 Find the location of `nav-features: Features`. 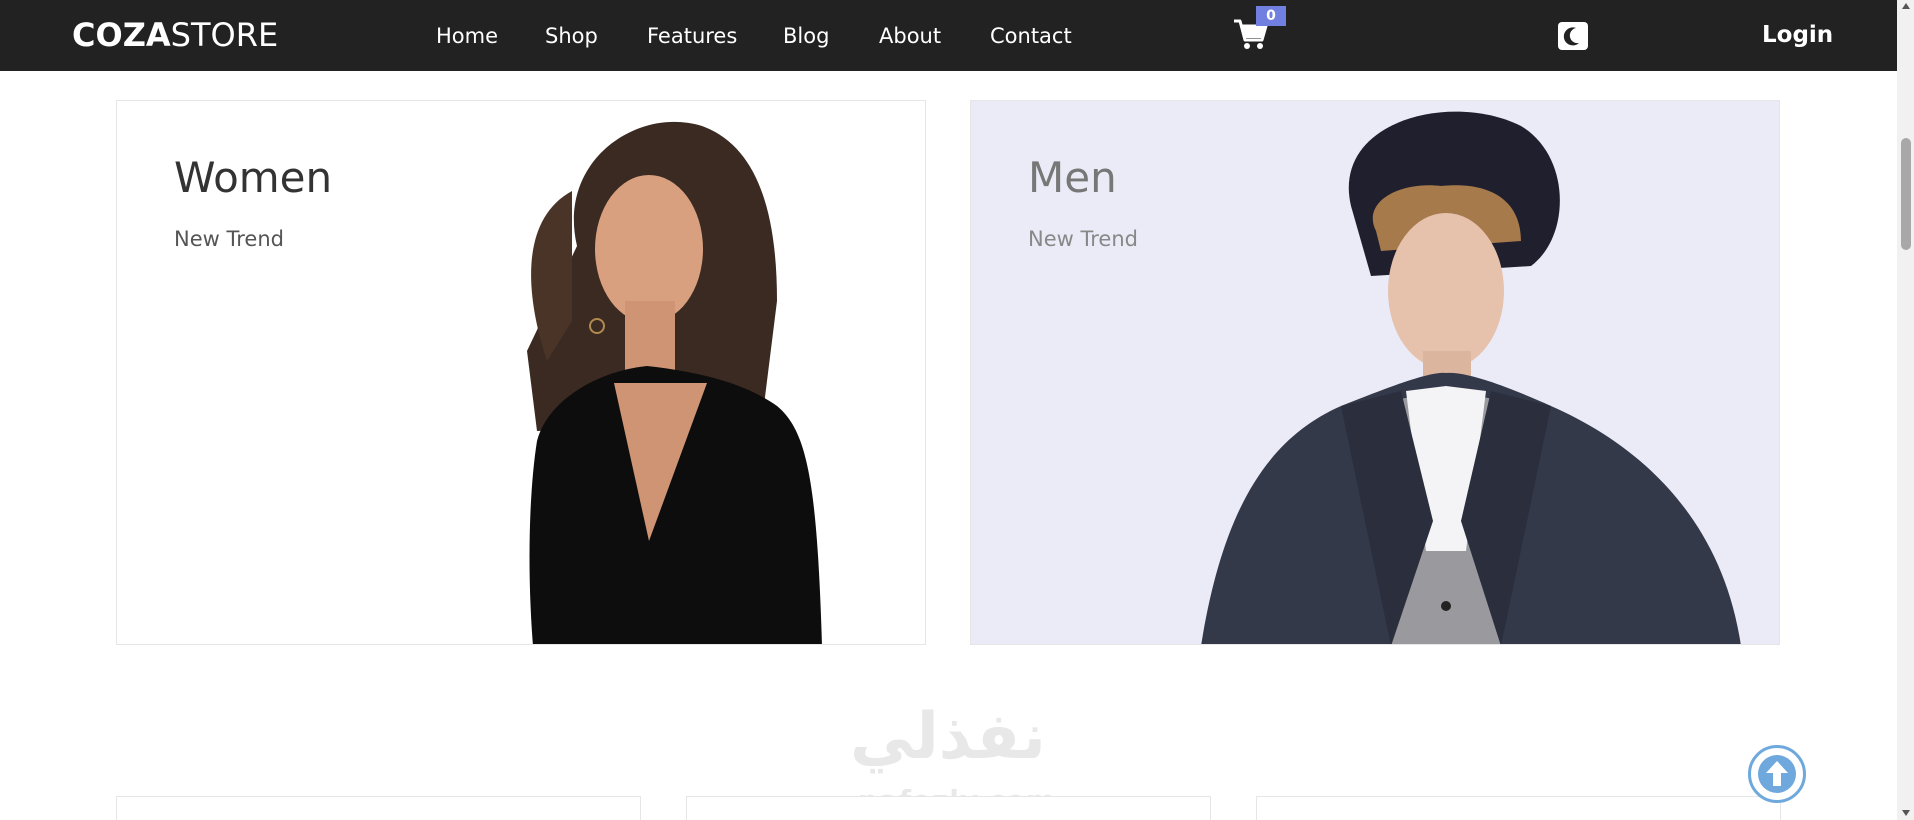

nav-features: Features is located at coordinates (692, 36).